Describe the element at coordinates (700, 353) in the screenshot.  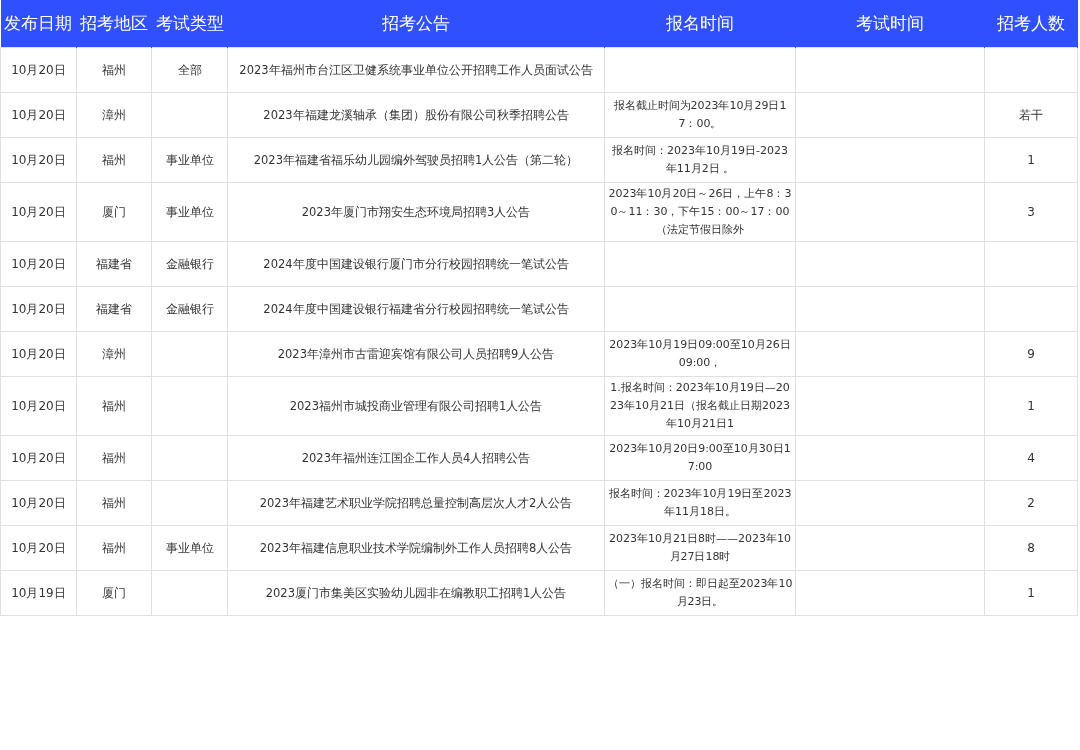
I see `table-cell: 2023年10月19日09:00至10月26日09:00，` at that location.